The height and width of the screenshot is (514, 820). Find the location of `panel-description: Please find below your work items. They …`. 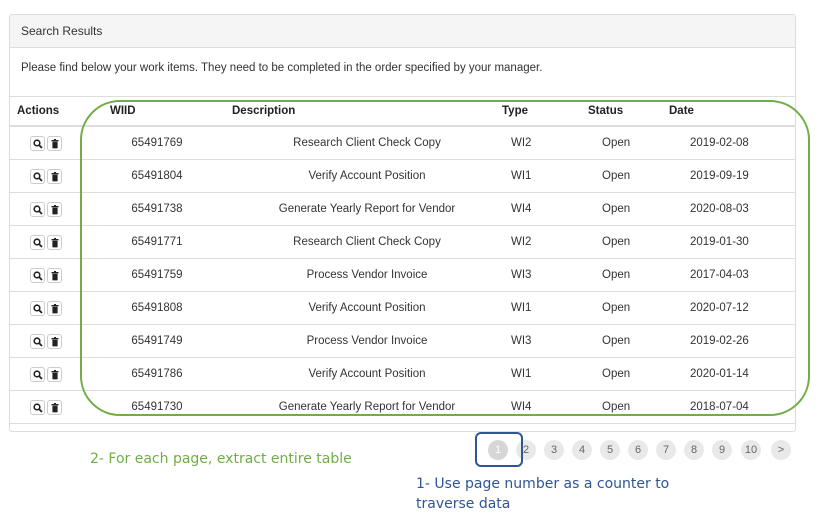

panel-description: Please find below your work items. They … is located at coordinates (402, 72).